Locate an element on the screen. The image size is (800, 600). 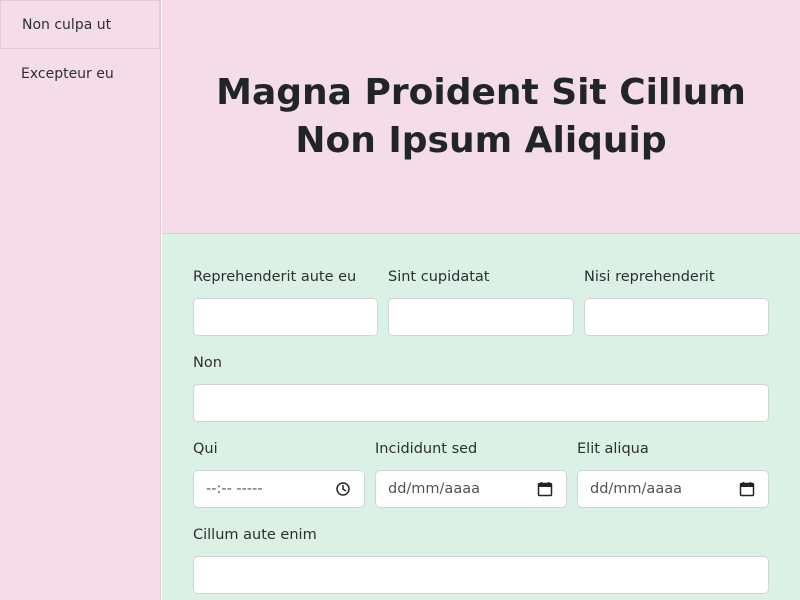
field-label-qui: Qui is located at coordinates (205, 449).